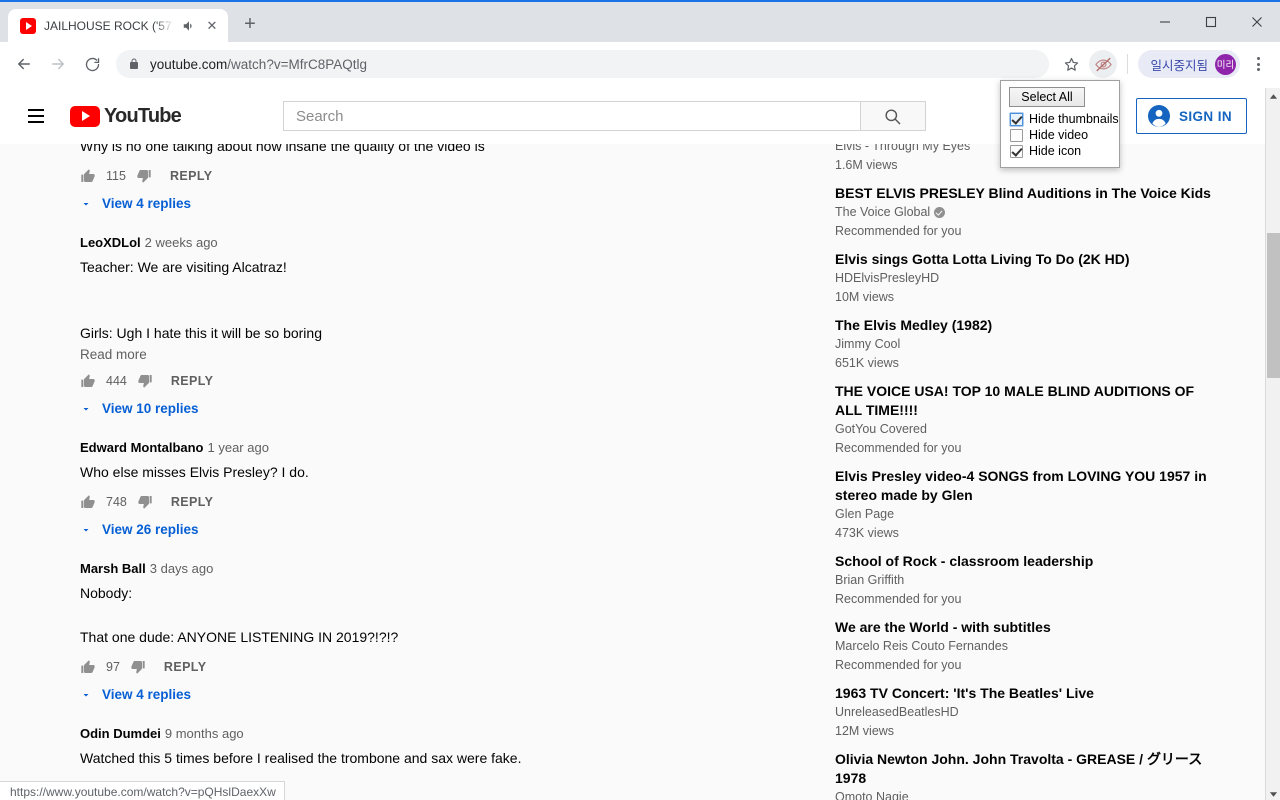 This screenshot has width=1280, height=800. What do you see at coordinates (1016, 119) in the screenshot?
I see `checkbox-hide-thumbnails` at bounding box center [1016, 119].